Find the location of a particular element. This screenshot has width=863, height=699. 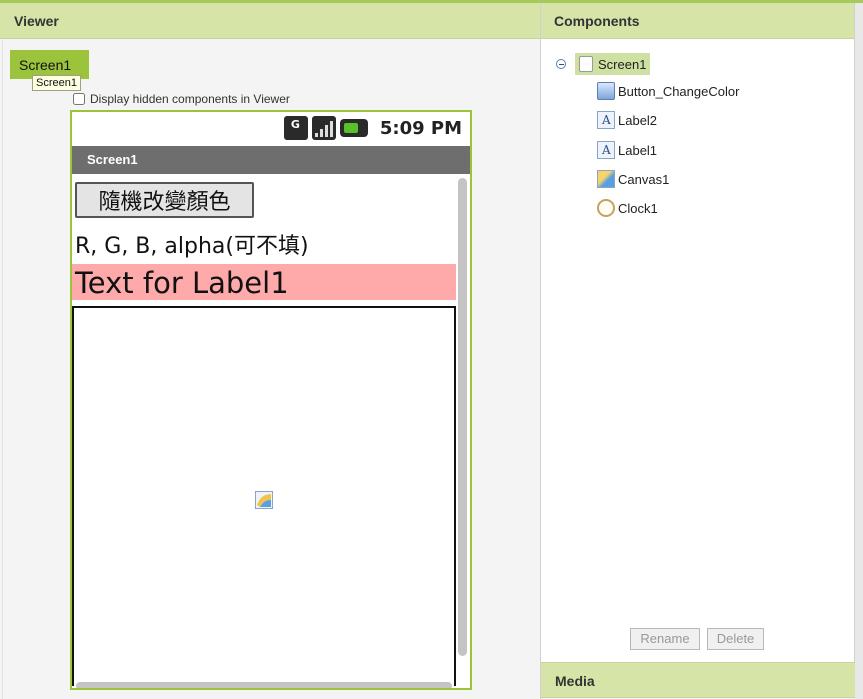

screen-tooltip: Screen1 is located at coordinates (56, 83).